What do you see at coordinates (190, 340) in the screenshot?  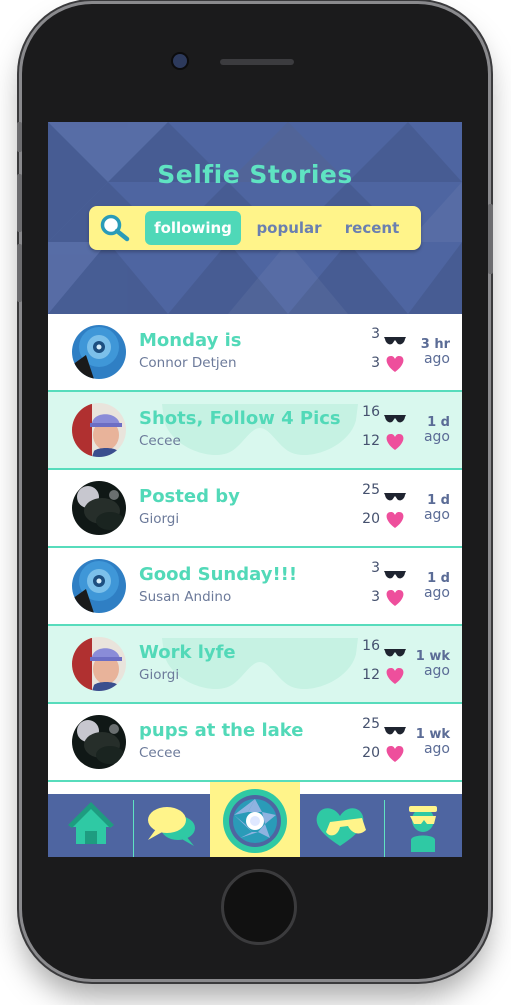 I see `story-title: Monday is` at bounding box center [190, 340].